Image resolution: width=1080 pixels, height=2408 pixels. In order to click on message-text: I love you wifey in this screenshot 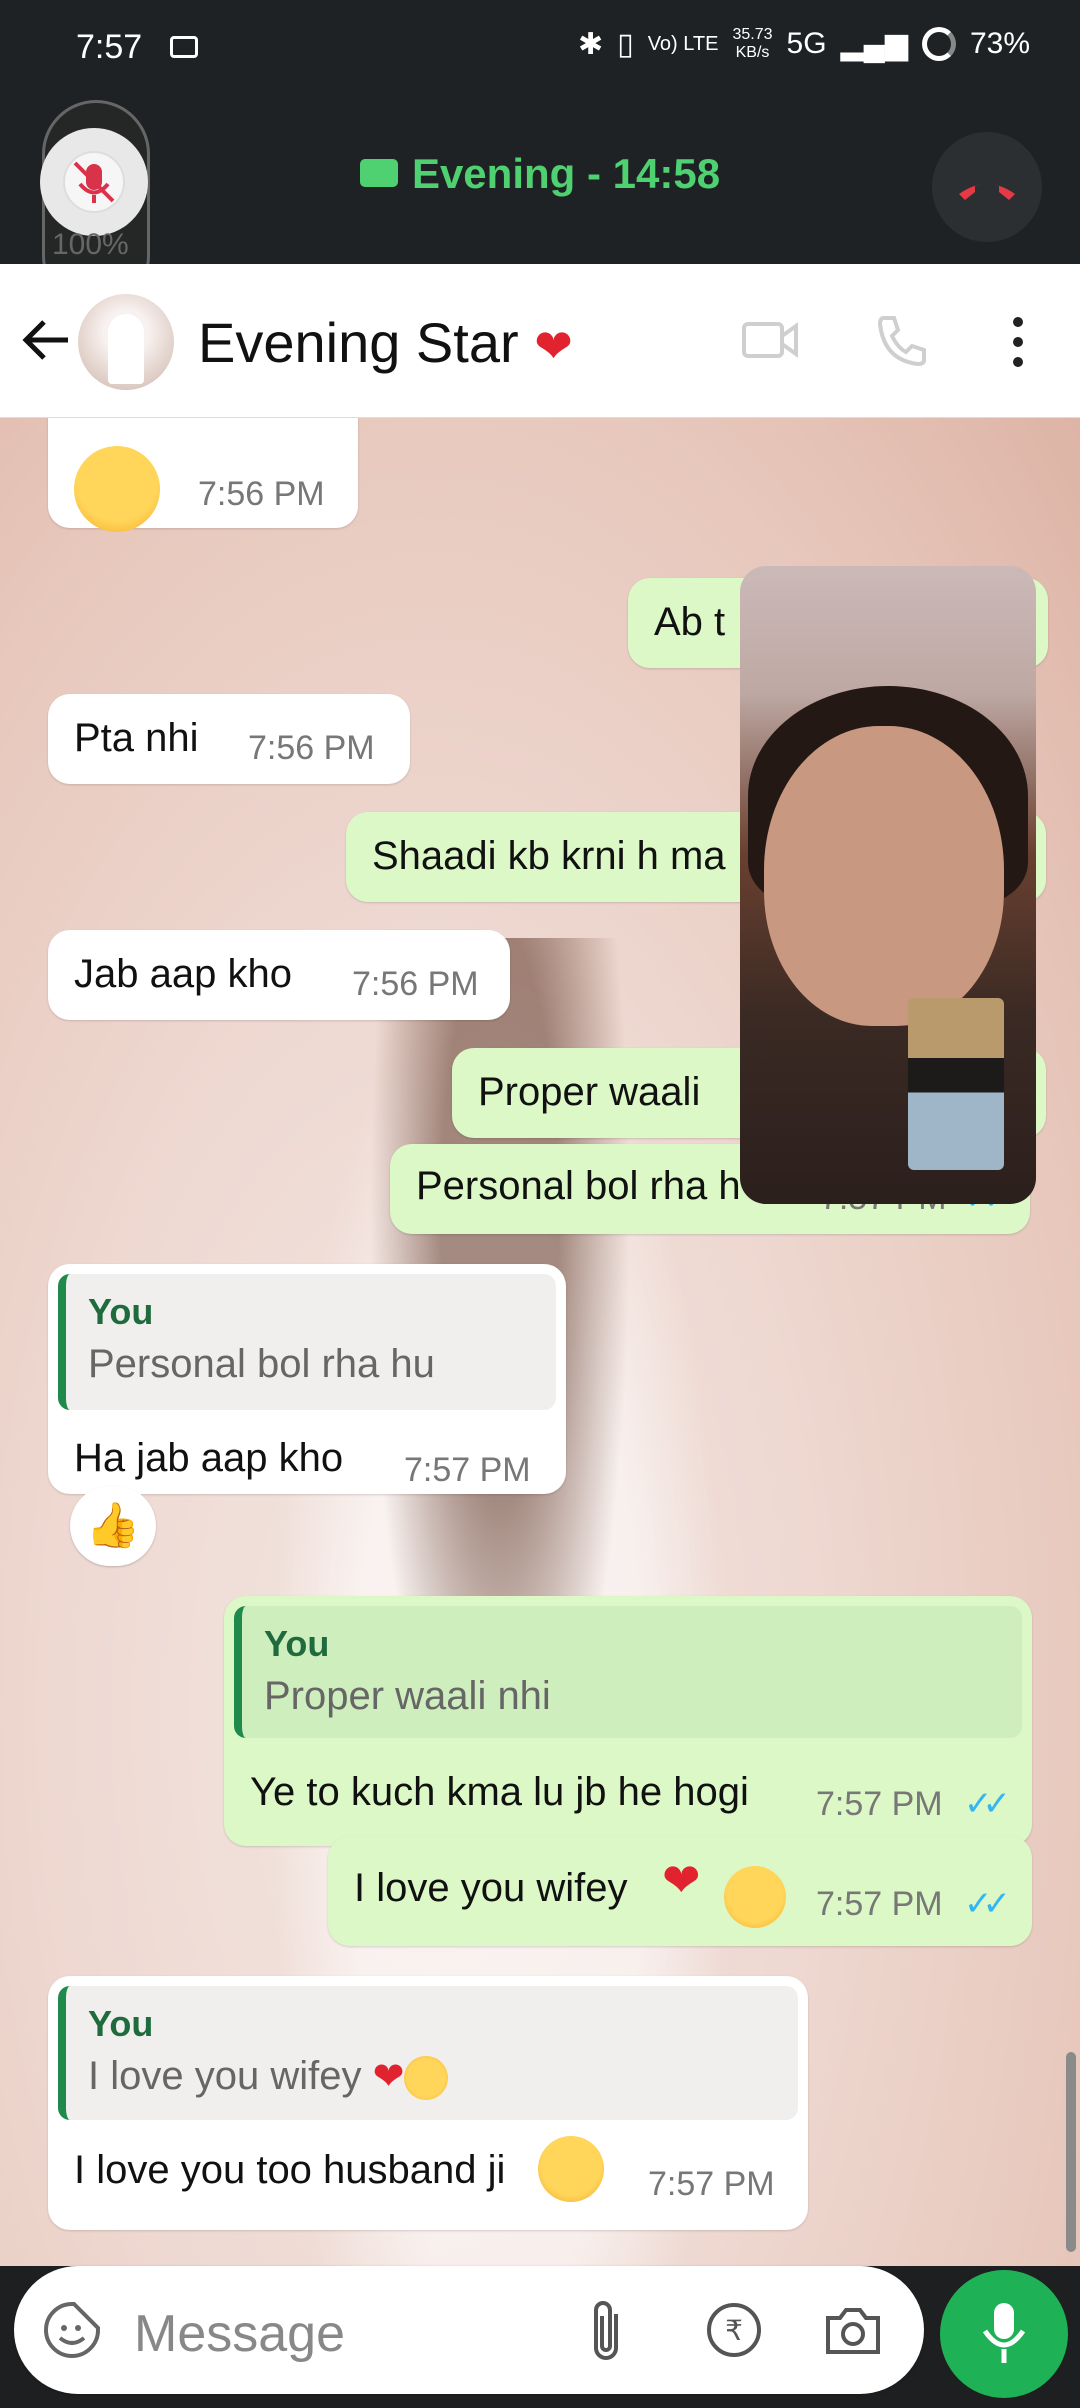, I will do `click(491, 1888)`.